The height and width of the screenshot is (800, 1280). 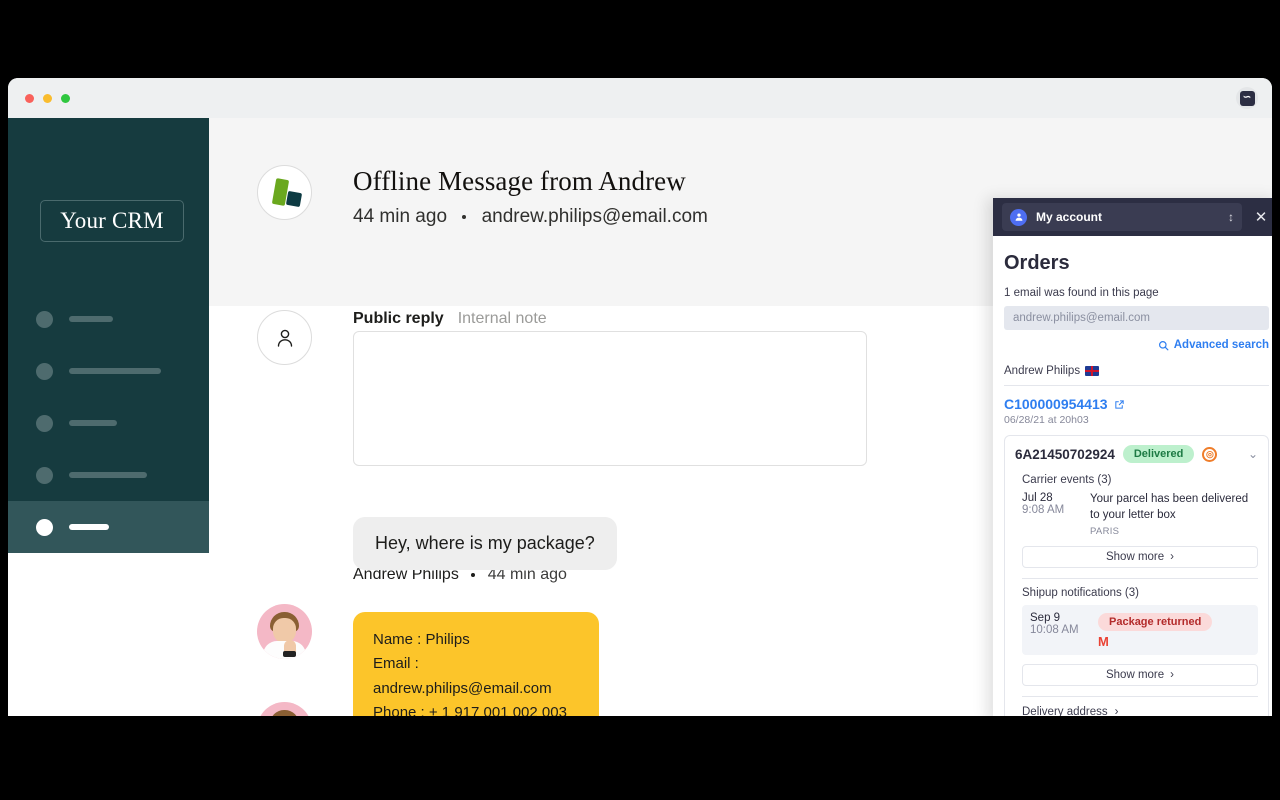 What do you see at coordinates (1138, 404) in the screenshot?
I see `order-reference-link: C100000954413` at bounding box center [1138, 404].